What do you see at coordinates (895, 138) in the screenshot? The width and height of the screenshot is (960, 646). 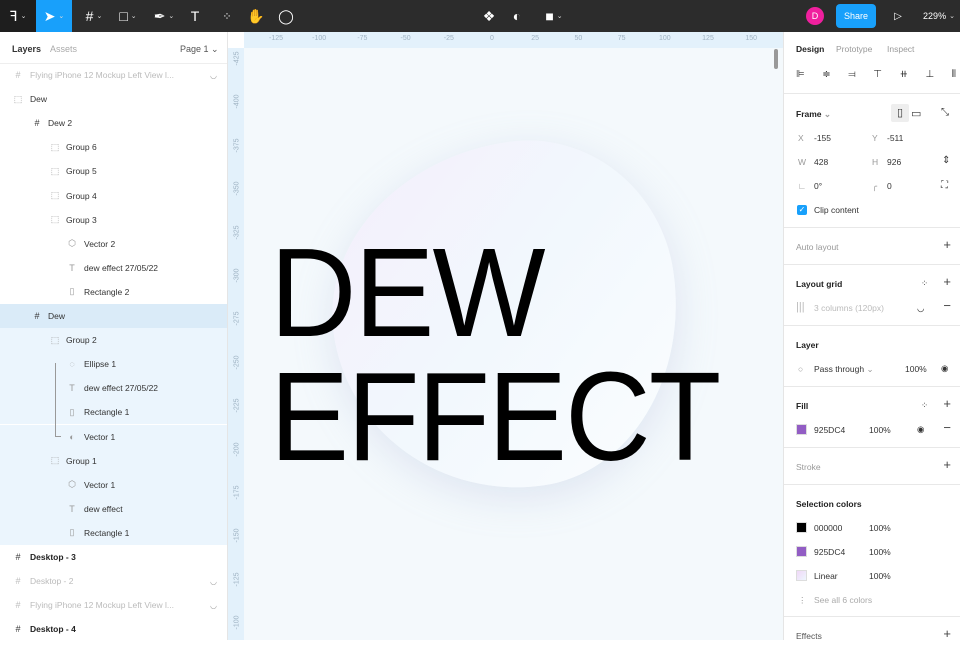 I see `y-field: -511` at bounding box center [895, 138].